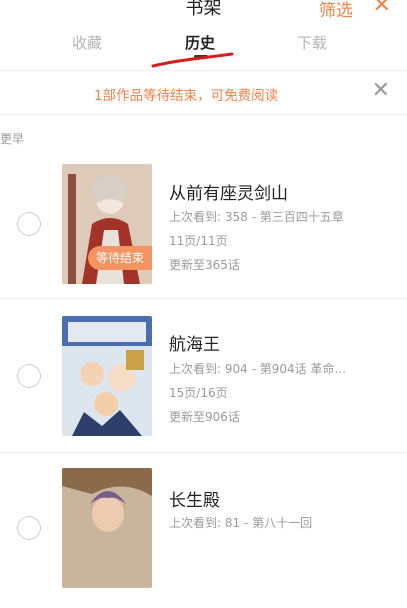  Describe the element at coordinates (12, 139) in the screenshot. I see `section-label: 更早` at that location.